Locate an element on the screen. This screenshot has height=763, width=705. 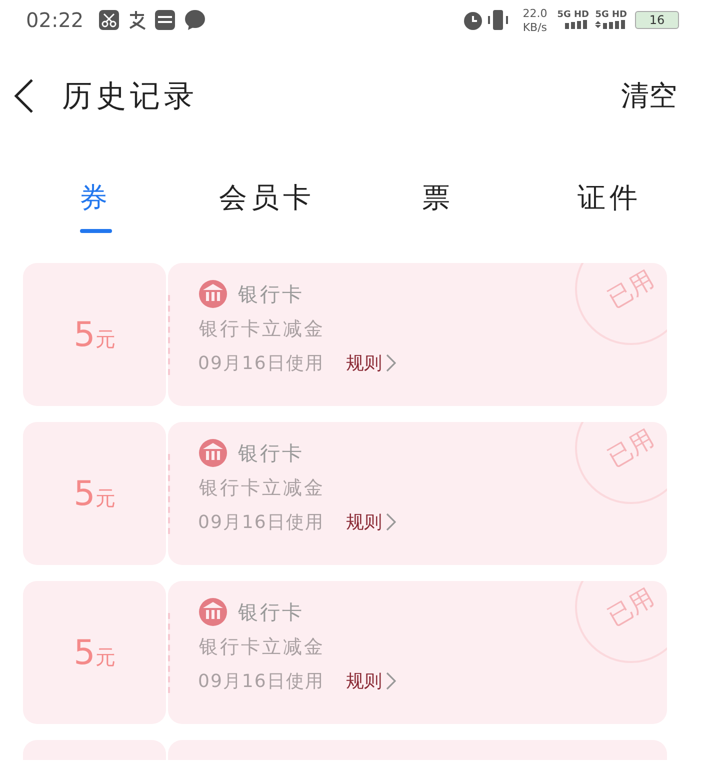
speed-unit: KB/s is located at coordinates (535, 27).